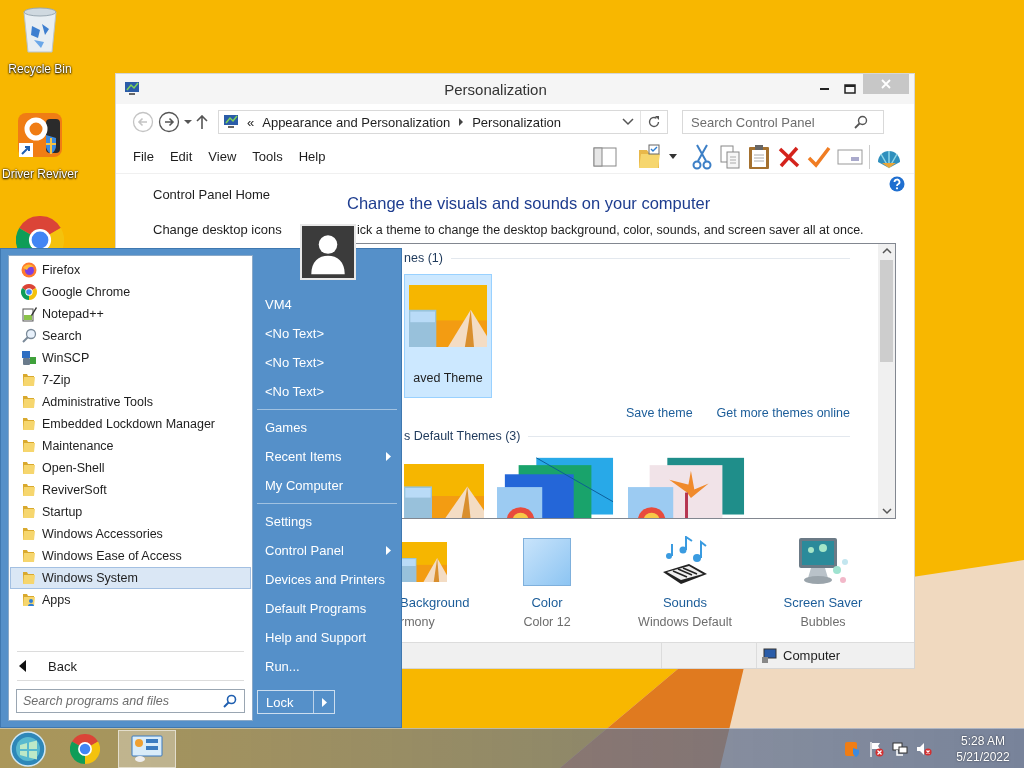  I want to click on up-button, so click(202, 122).